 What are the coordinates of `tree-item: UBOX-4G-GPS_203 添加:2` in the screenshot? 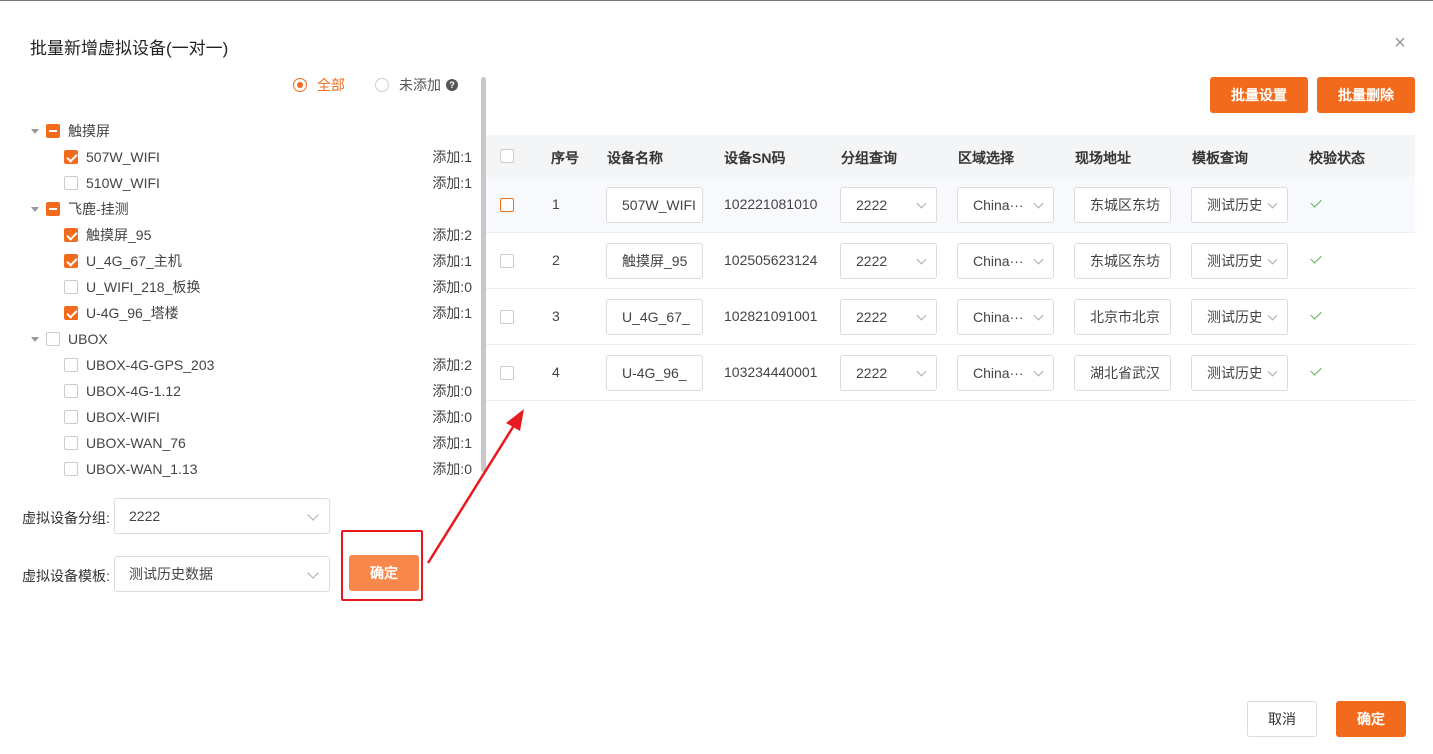 It's located at (251, 365).